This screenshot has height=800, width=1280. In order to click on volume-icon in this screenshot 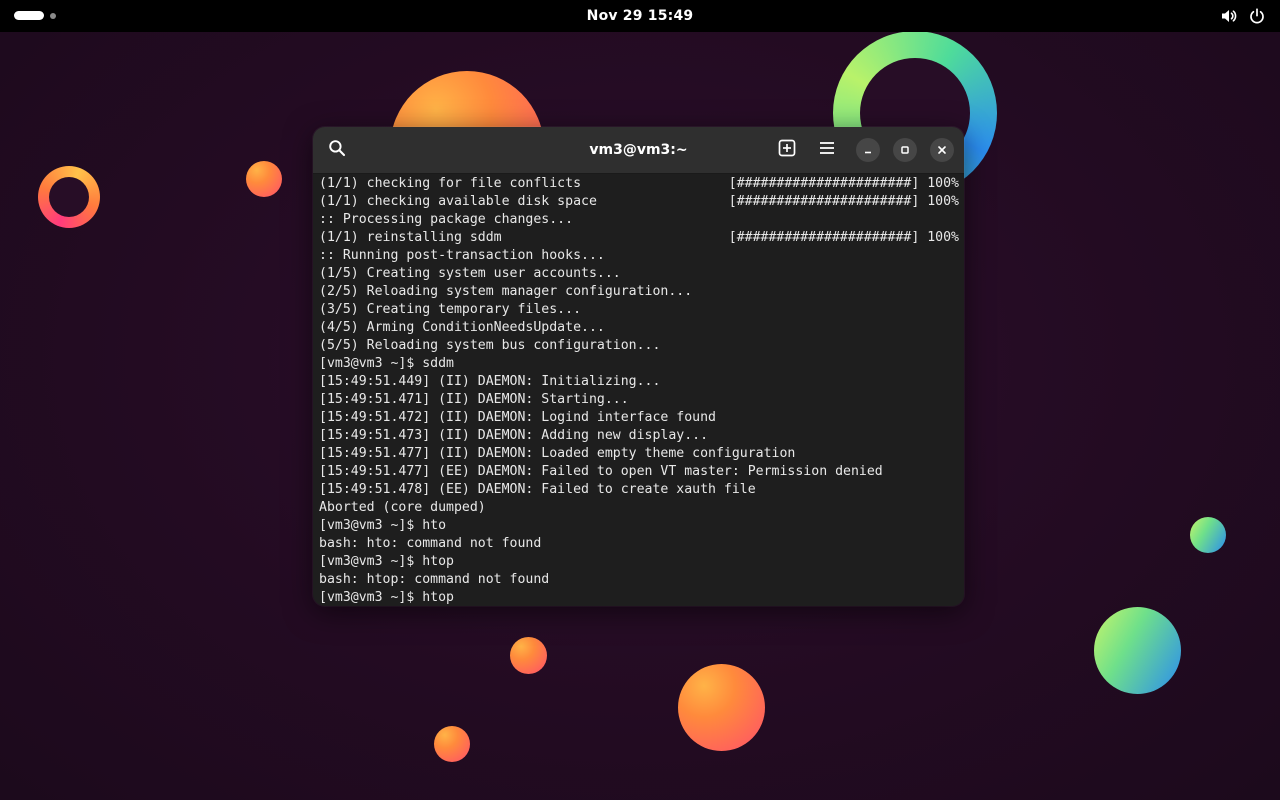, I will do `click(1229, 16)`.